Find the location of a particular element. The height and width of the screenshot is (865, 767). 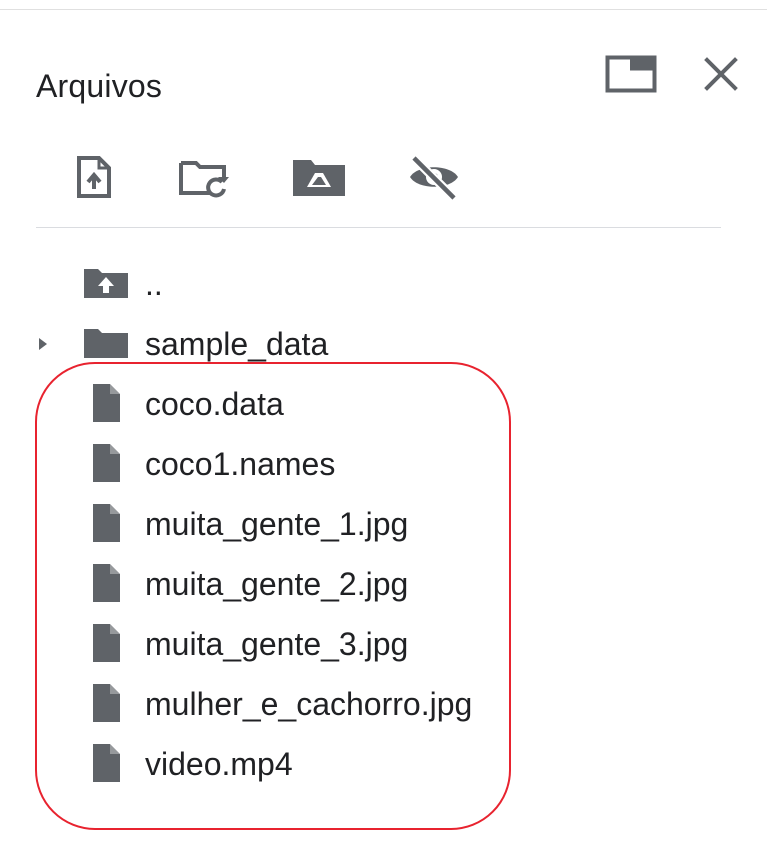

toggle-hidden-files-button is located at coordinates (434, 177).